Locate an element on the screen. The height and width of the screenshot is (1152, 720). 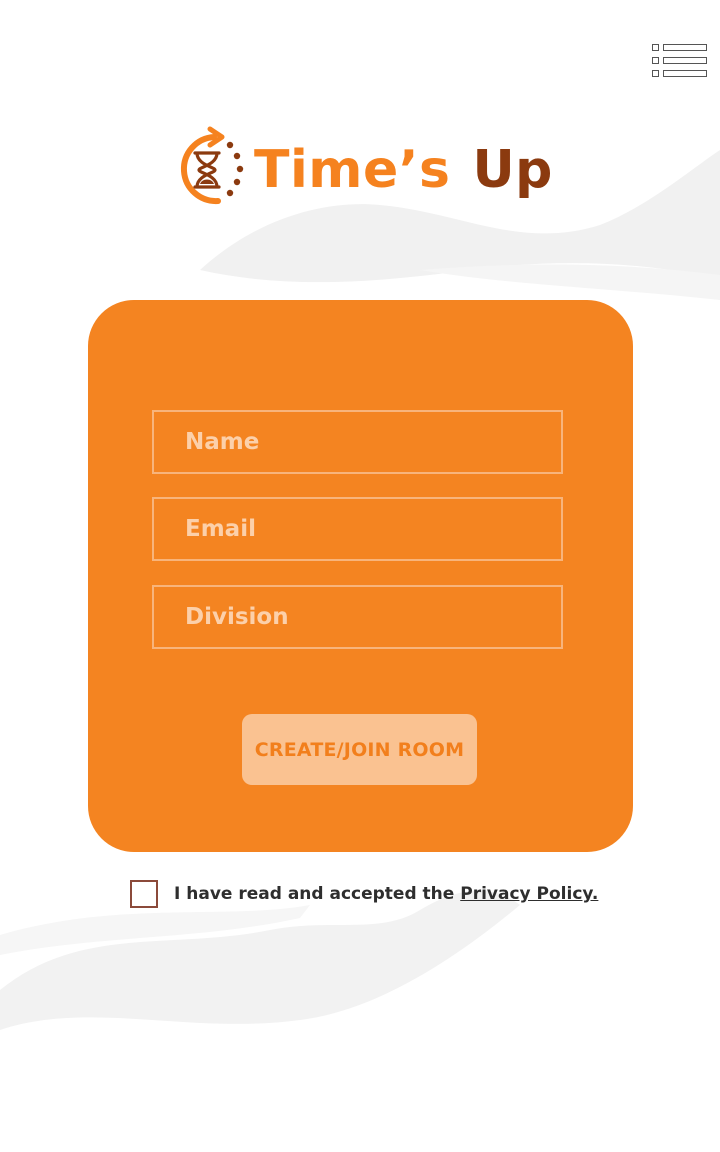
privacy-checkbox is located at coordinates (144, 894).